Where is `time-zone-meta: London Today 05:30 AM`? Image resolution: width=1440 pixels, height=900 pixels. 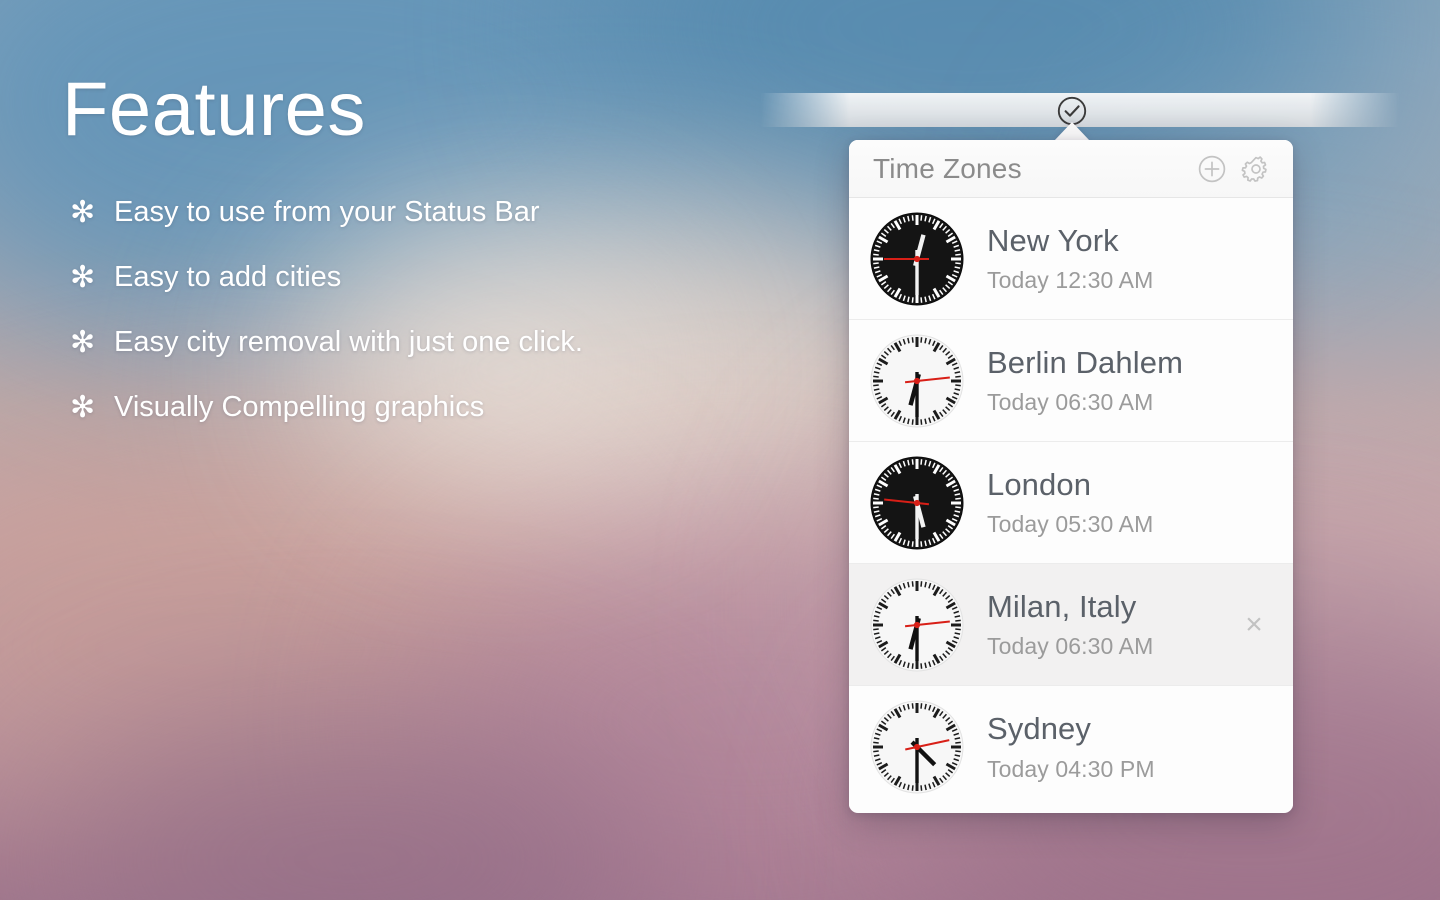
time-zone-meta: London Today 05:30 AM is located at coordinates (1112, 503).